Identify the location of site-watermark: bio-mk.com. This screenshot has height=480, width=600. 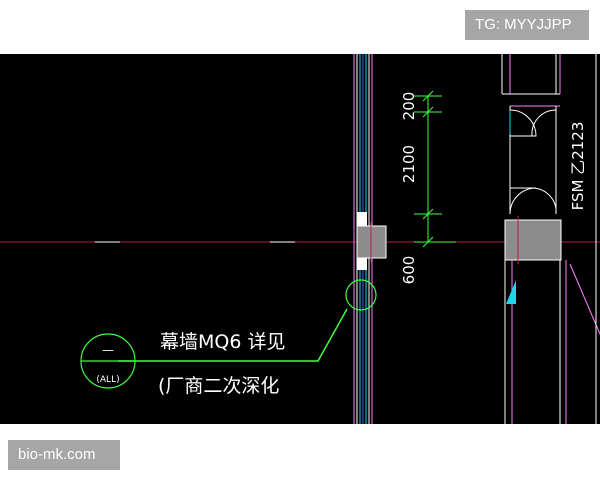
(64, 455).